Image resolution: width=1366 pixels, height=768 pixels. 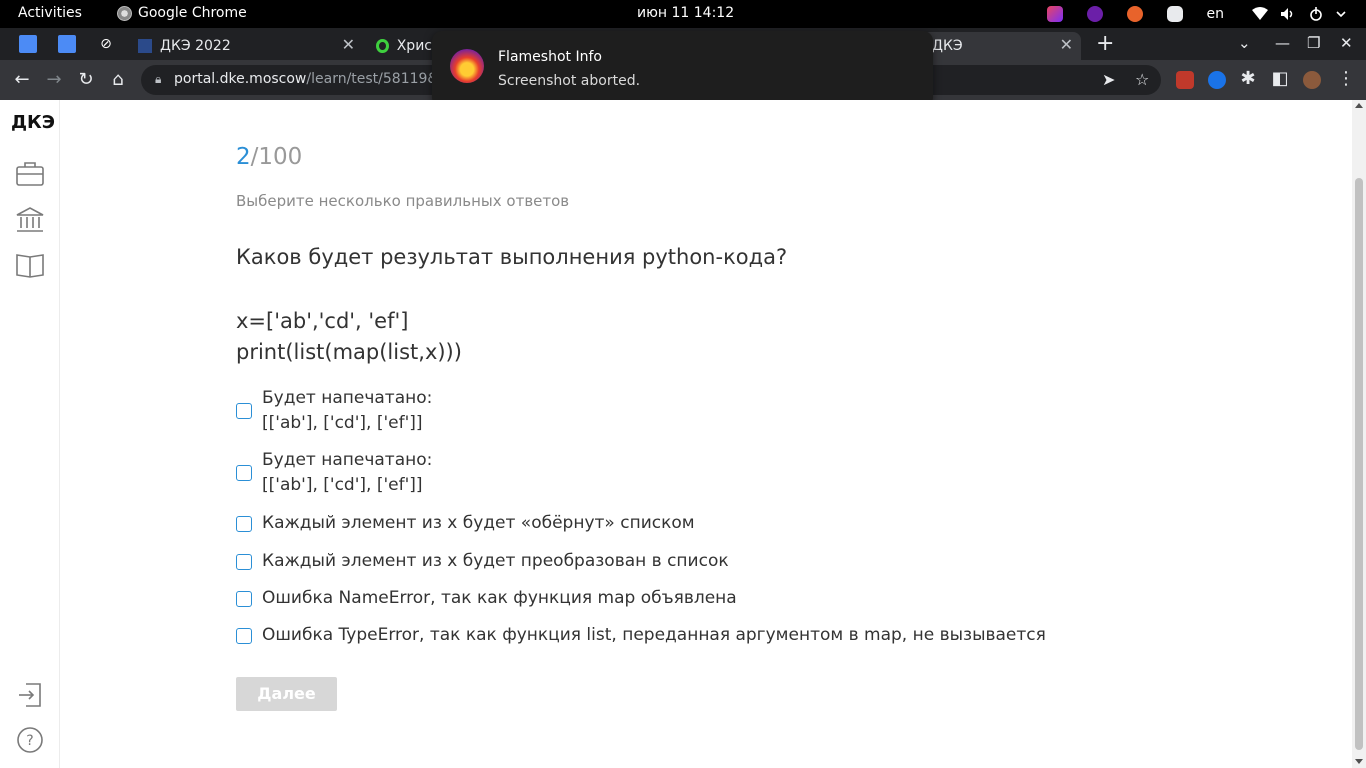 I want to click on scroll-up-icon, so click(x=1359, y=105).